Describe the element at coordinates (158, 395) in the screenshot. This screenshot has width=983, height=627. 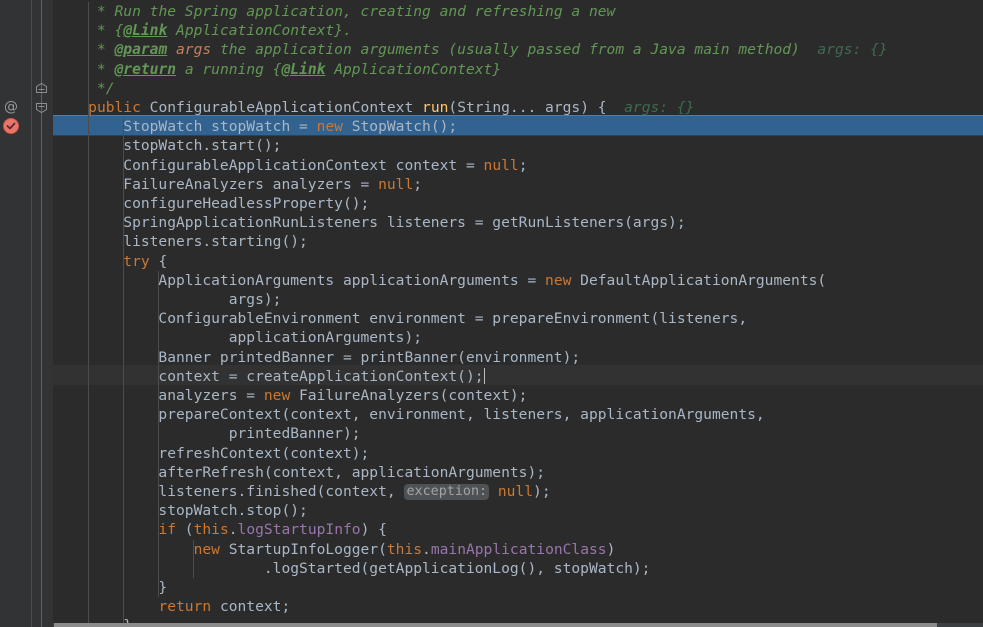
I see `code-token: analyzers =` at that location.